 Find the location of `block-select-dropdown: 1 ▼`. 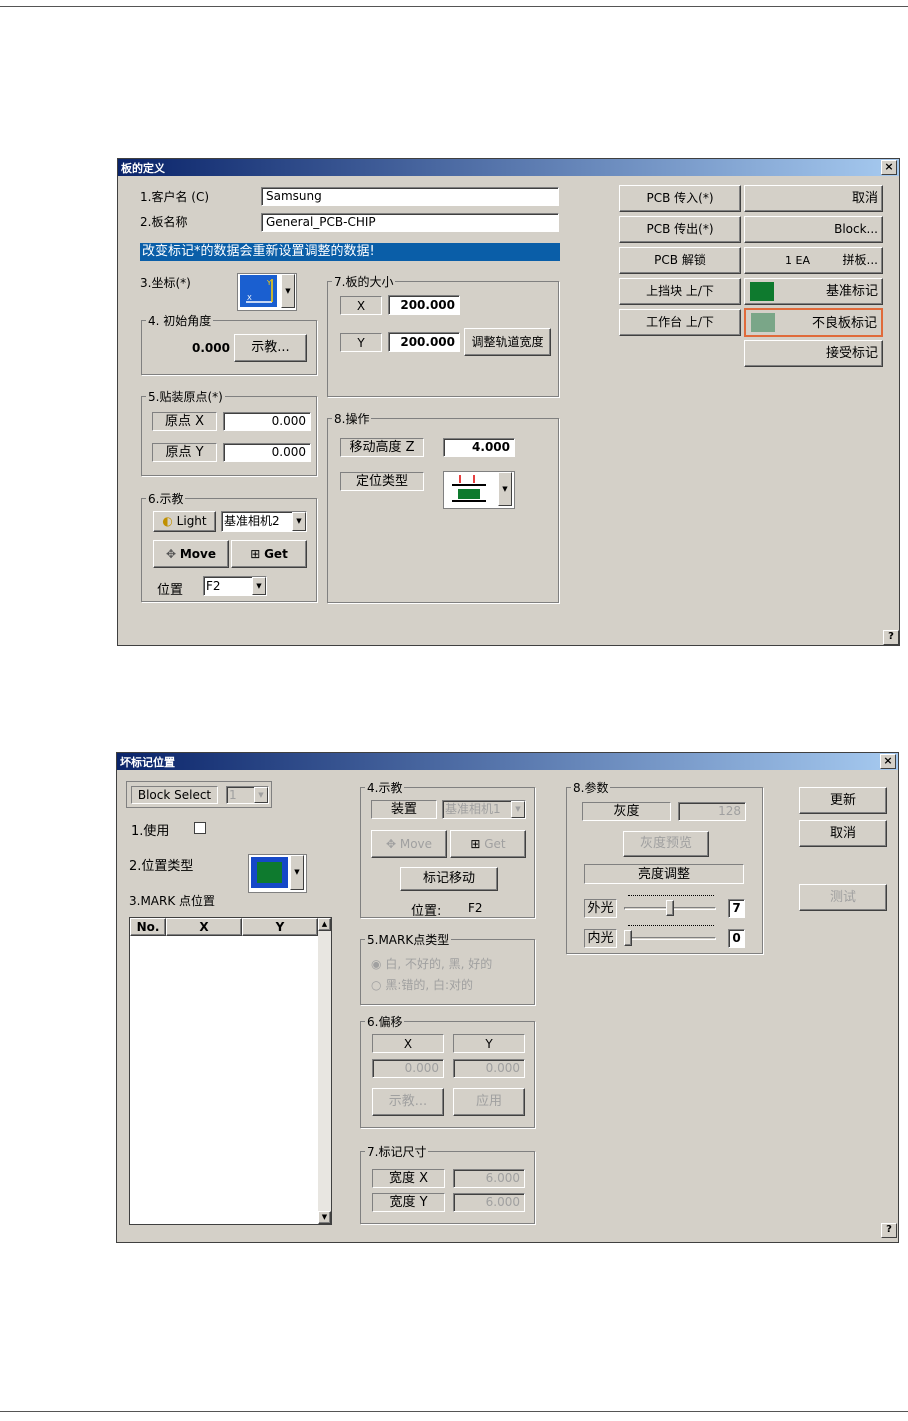

block-select-dropdown: 1 ▼ is located at coordinates (247, 795).